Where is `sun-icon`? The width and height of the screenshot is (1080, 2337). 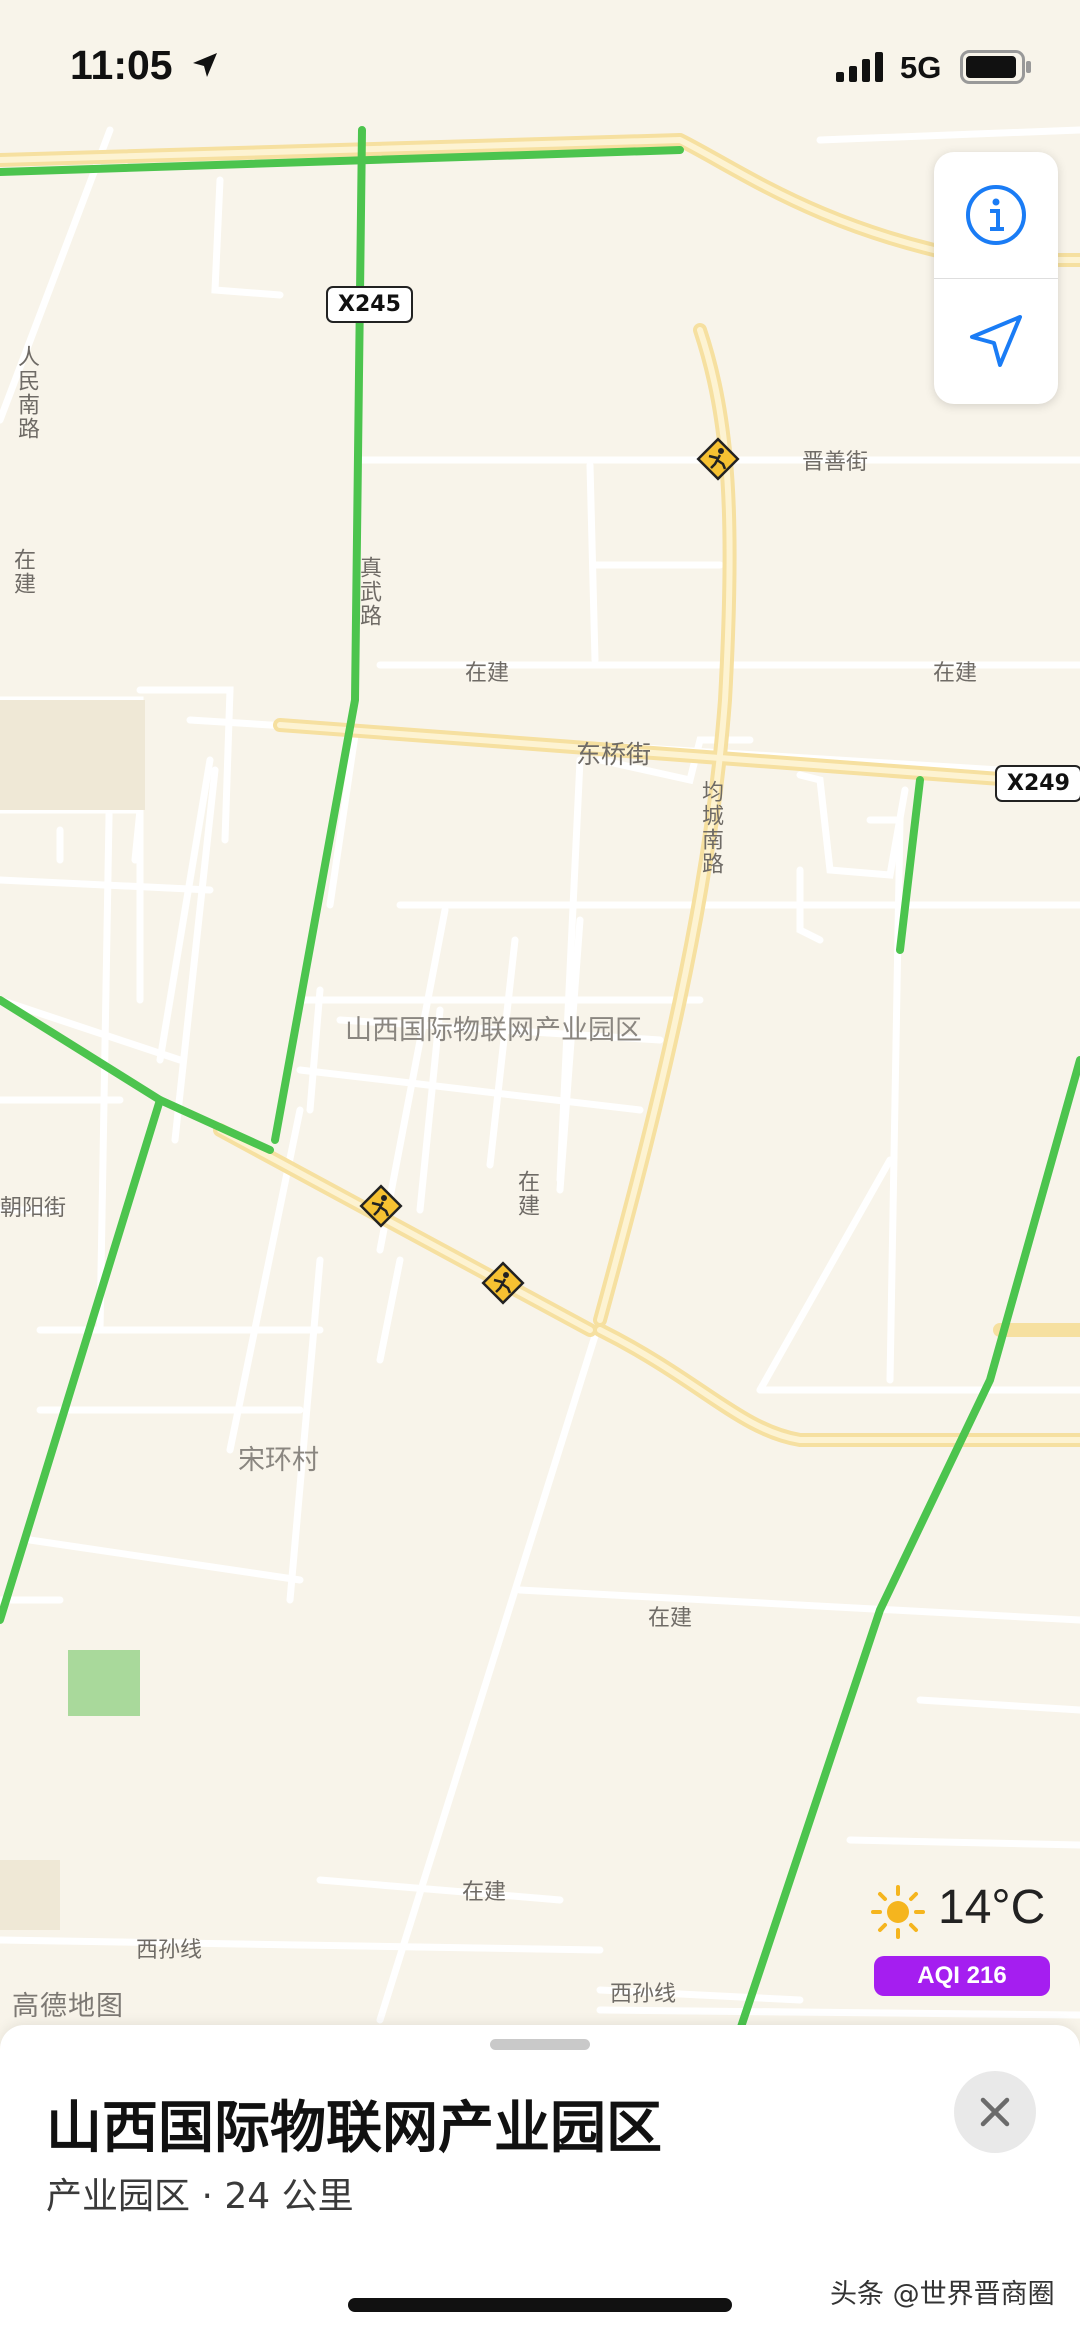 sun-icon is located at coordinates (898, 1912).